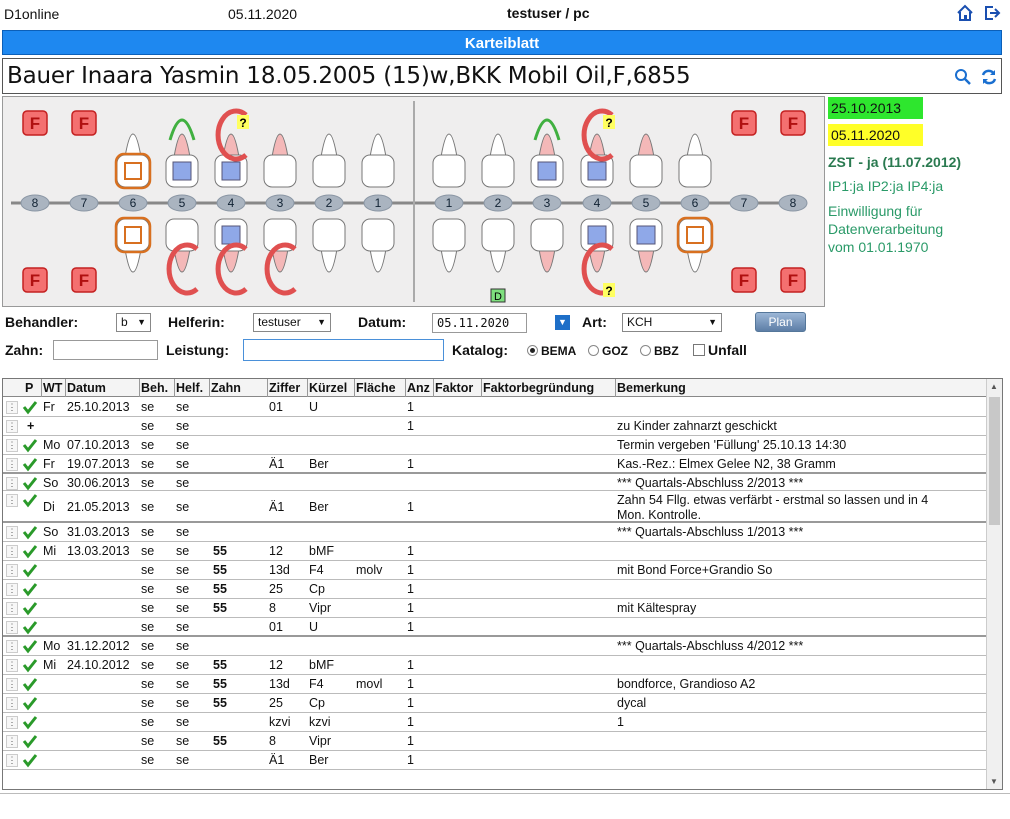 The height and width of the screenshot is (819, 1010). Describe the element at coordinates (154, 388) in the screenshot. I see `column-header: Beh.` at that location.